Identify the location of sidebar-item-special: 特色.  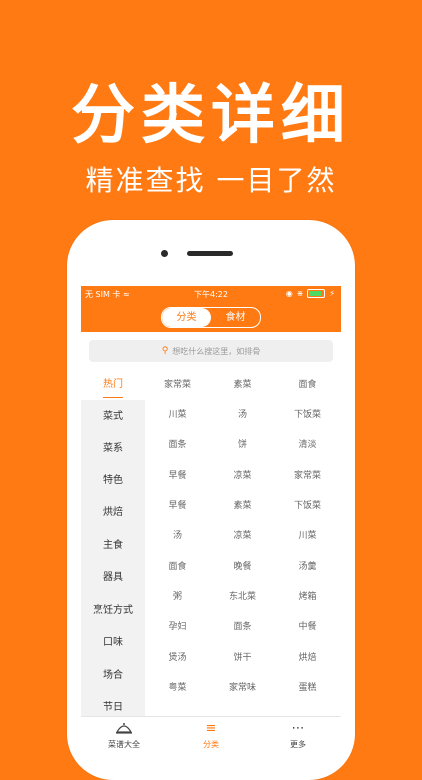
(113, 481).